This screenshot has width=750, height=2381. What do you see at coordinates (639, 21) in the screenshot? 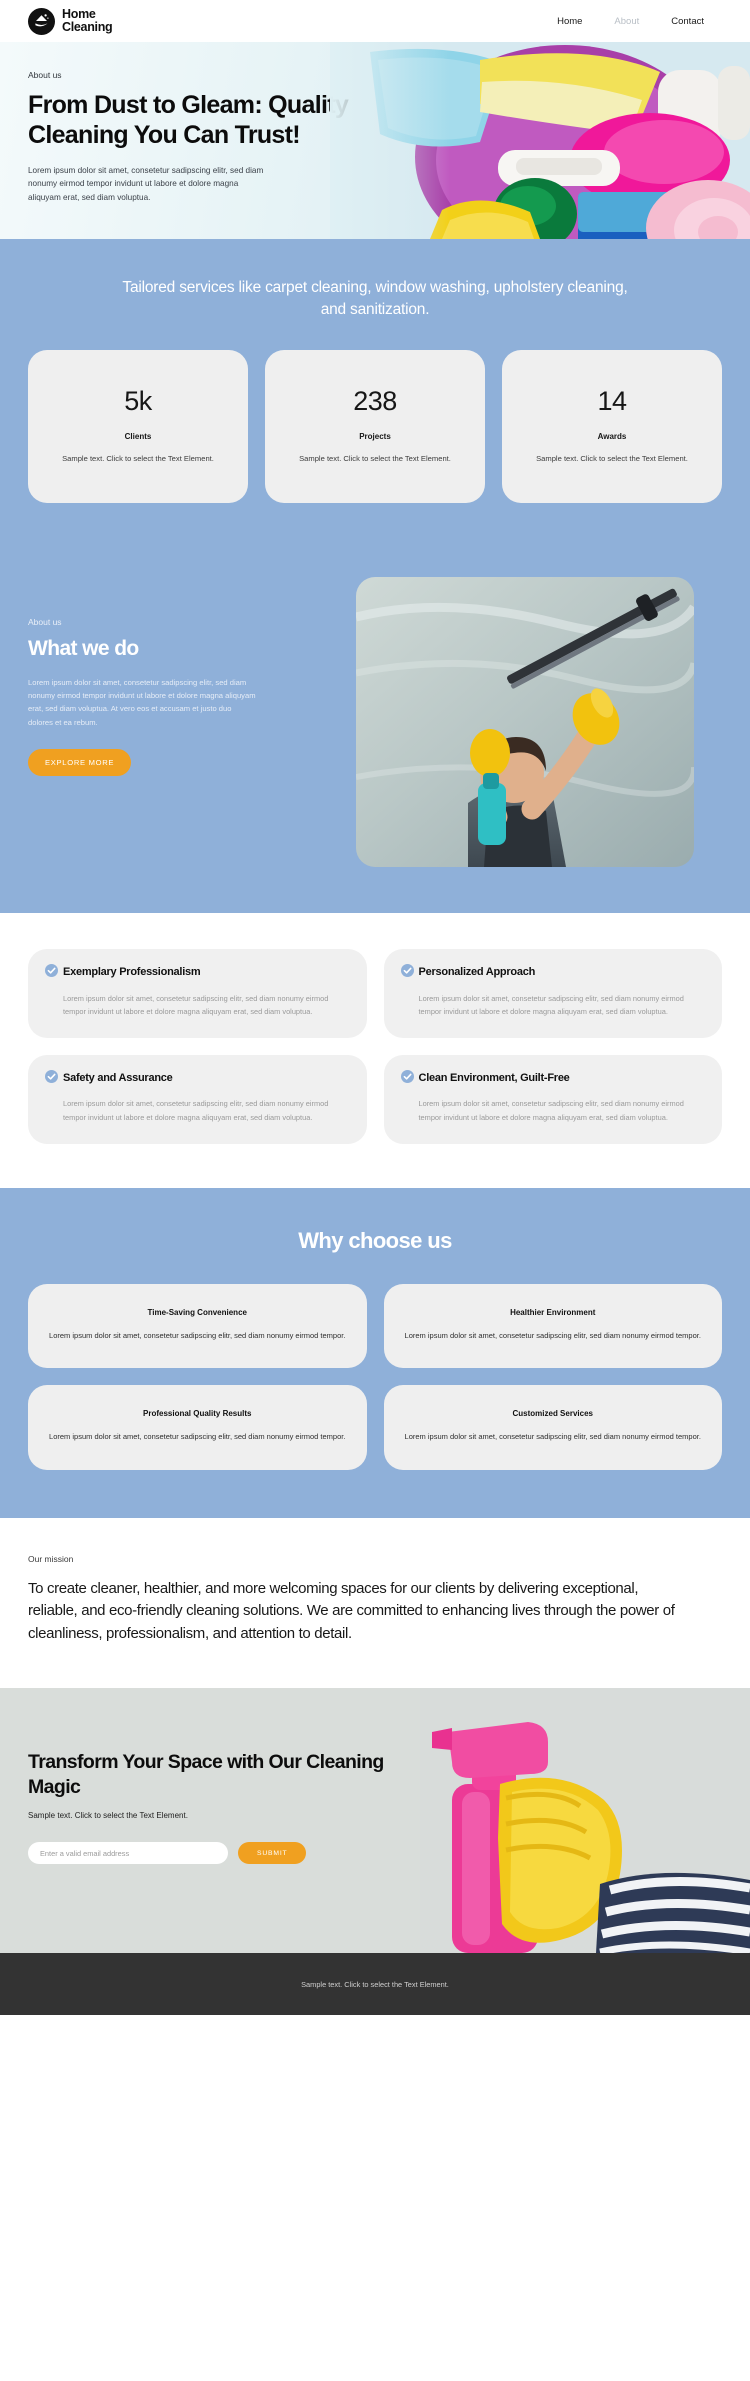
I see `main-navigation: Home About Contact` at bounding box center [639, 21].